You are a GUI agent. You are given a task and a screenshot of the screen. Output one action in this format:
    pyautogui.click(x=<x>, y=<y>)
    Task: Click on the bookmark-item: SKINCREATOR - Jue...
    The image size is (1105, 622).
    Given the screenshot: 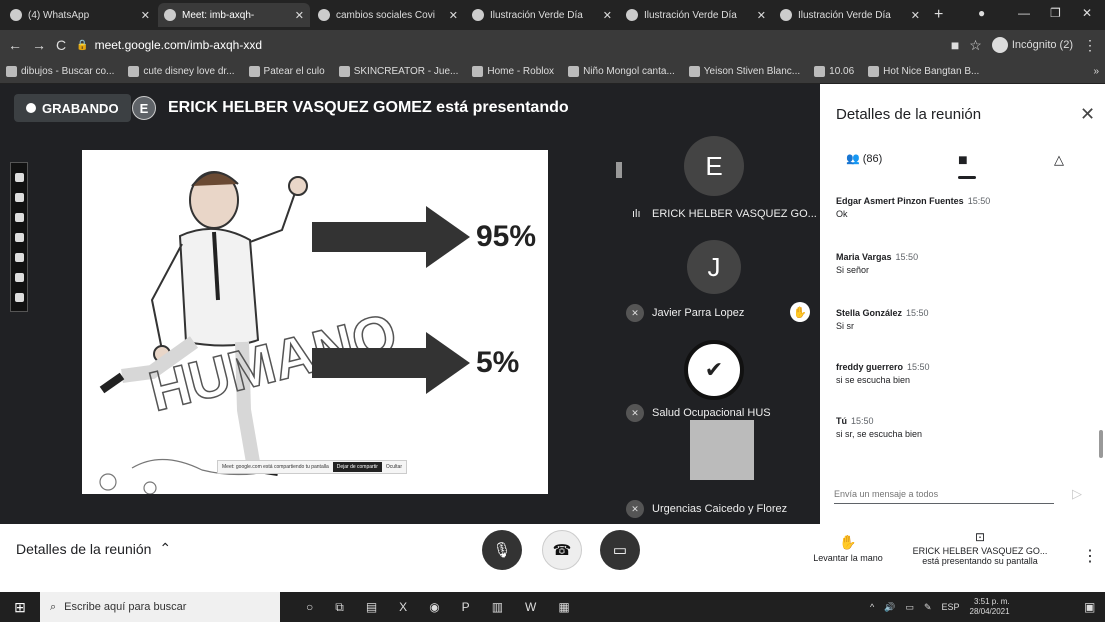 What is the action you would take?
    pyautogui.click(x=398, y=71)
    